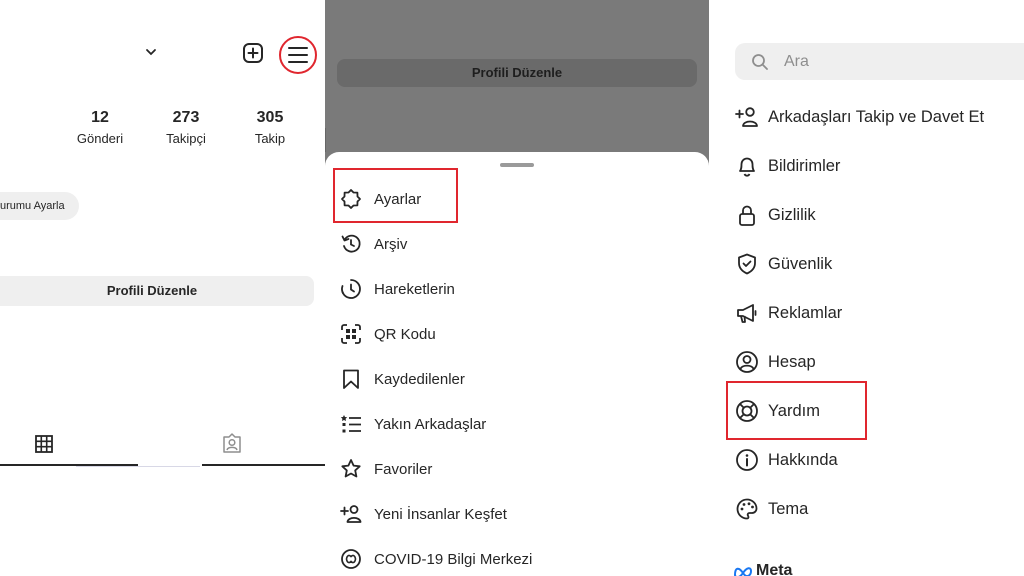 The height and width of the screenshot is (576, 1024). I want to click on plus-square-icon, so click(253, 53).